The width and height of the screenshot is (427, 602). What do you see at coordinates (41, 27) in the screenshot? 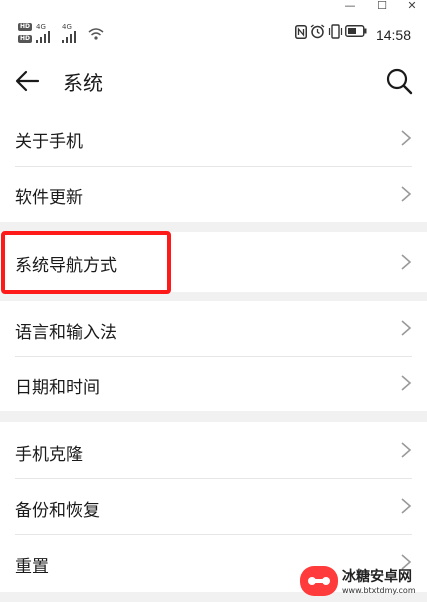
I see `sim1-network: 4G` at bounding box center [41, 27].